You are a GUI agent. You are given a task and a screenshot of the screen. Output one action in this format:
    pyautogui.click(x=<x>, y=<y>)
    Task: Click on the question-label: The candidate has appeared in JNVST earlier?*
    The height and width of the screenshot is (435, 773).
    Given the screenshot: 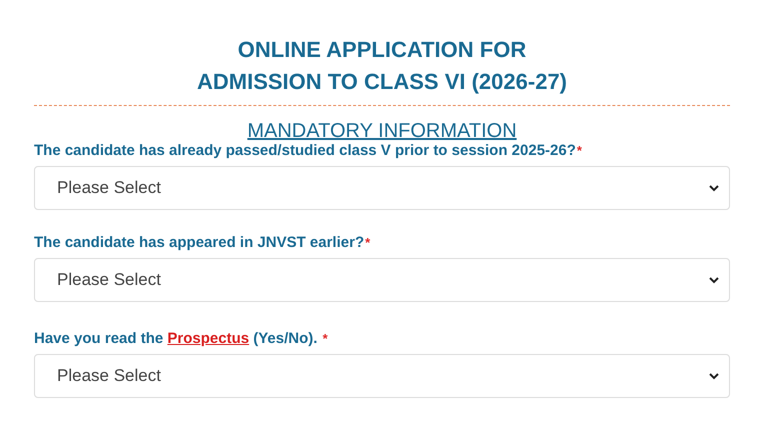 What is the action you would take?
    pyautogui.click(x=203, y=242)
    